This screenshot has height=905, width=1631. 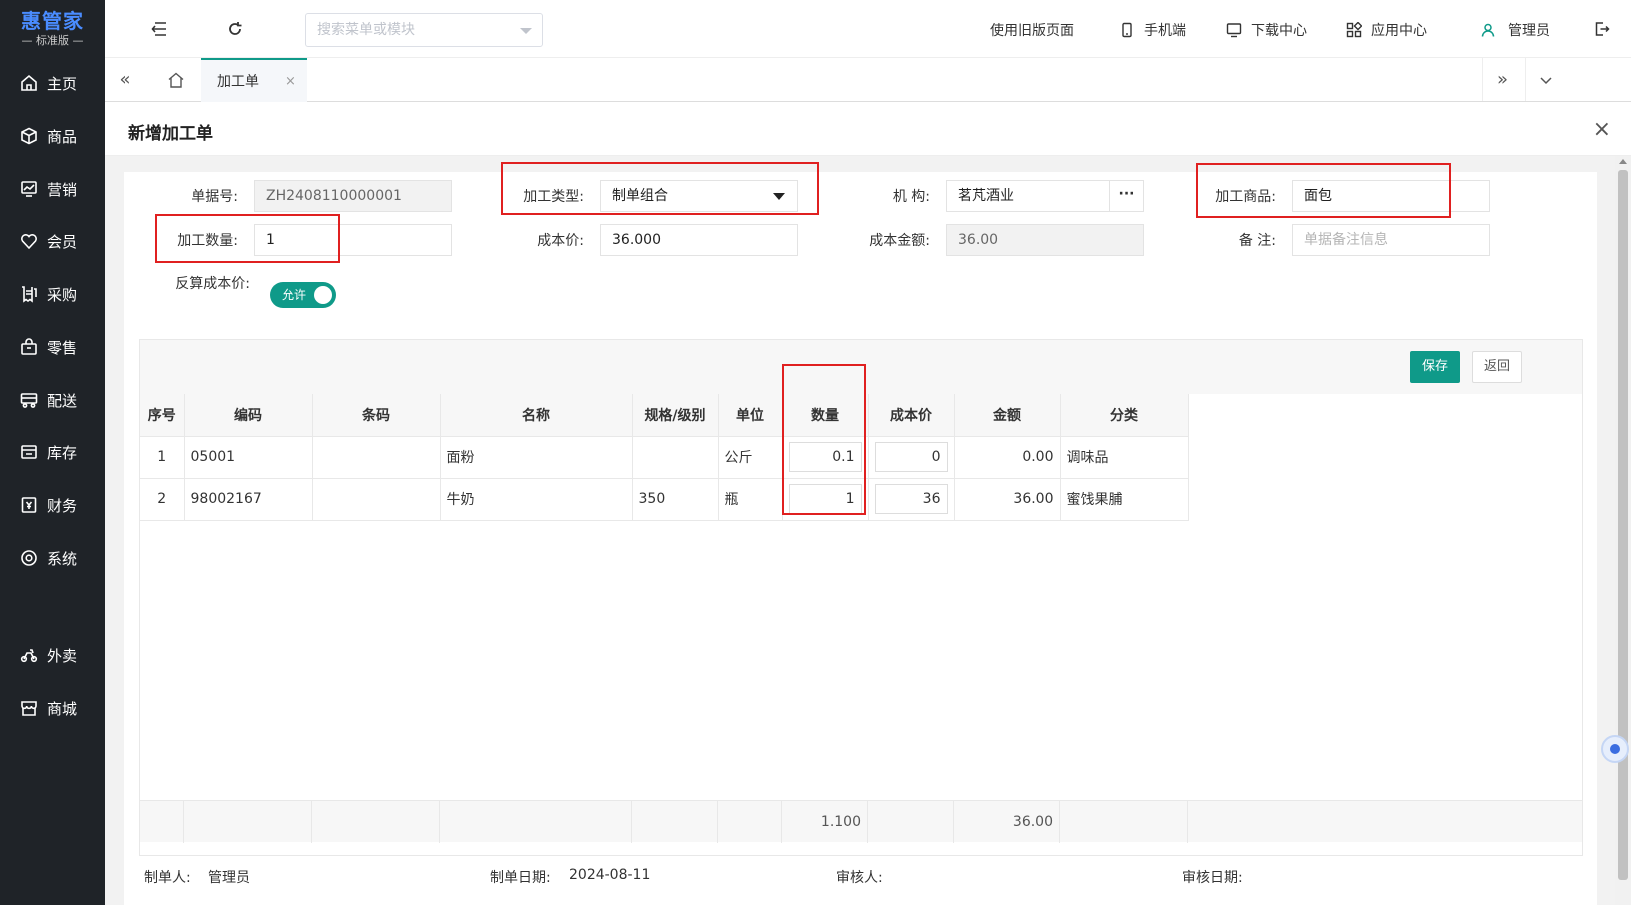 What do you see at coordinates (29, 400) in the screenshot?
I see `truck-icon` at bounding box center [29, 400].